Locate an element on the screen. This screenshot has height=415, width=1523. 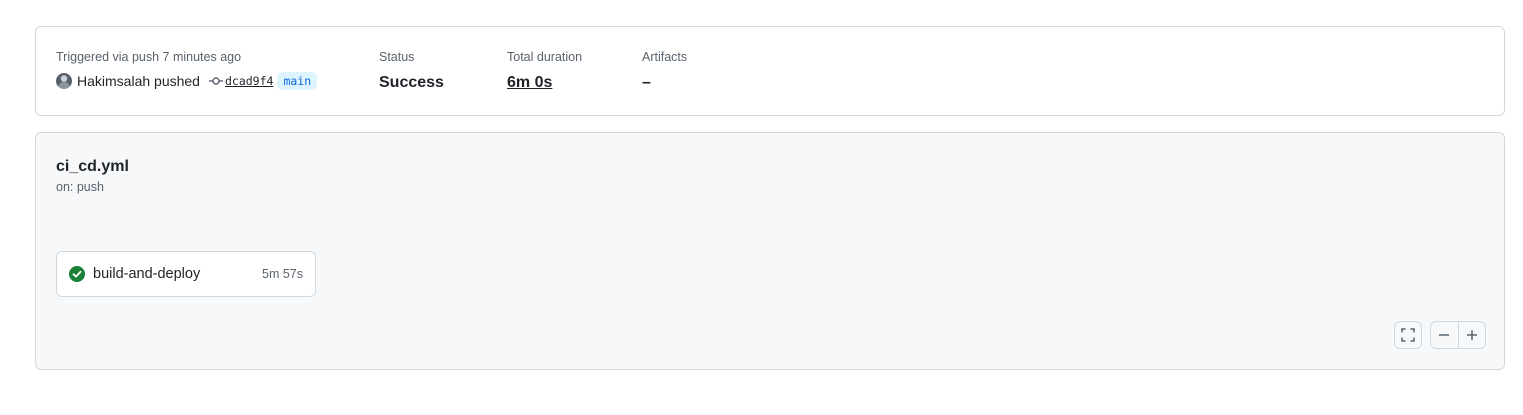
job-duration: 5m 57s is located at coordinates (282, 274).